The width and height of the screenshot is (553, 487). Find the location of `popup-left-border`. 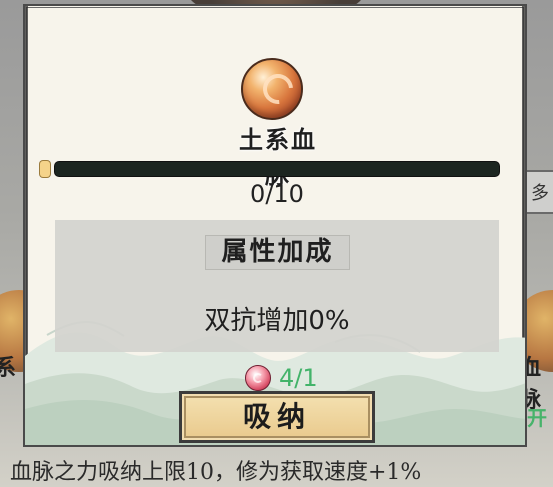

popup-left-border is located at coordinates (26, 225).